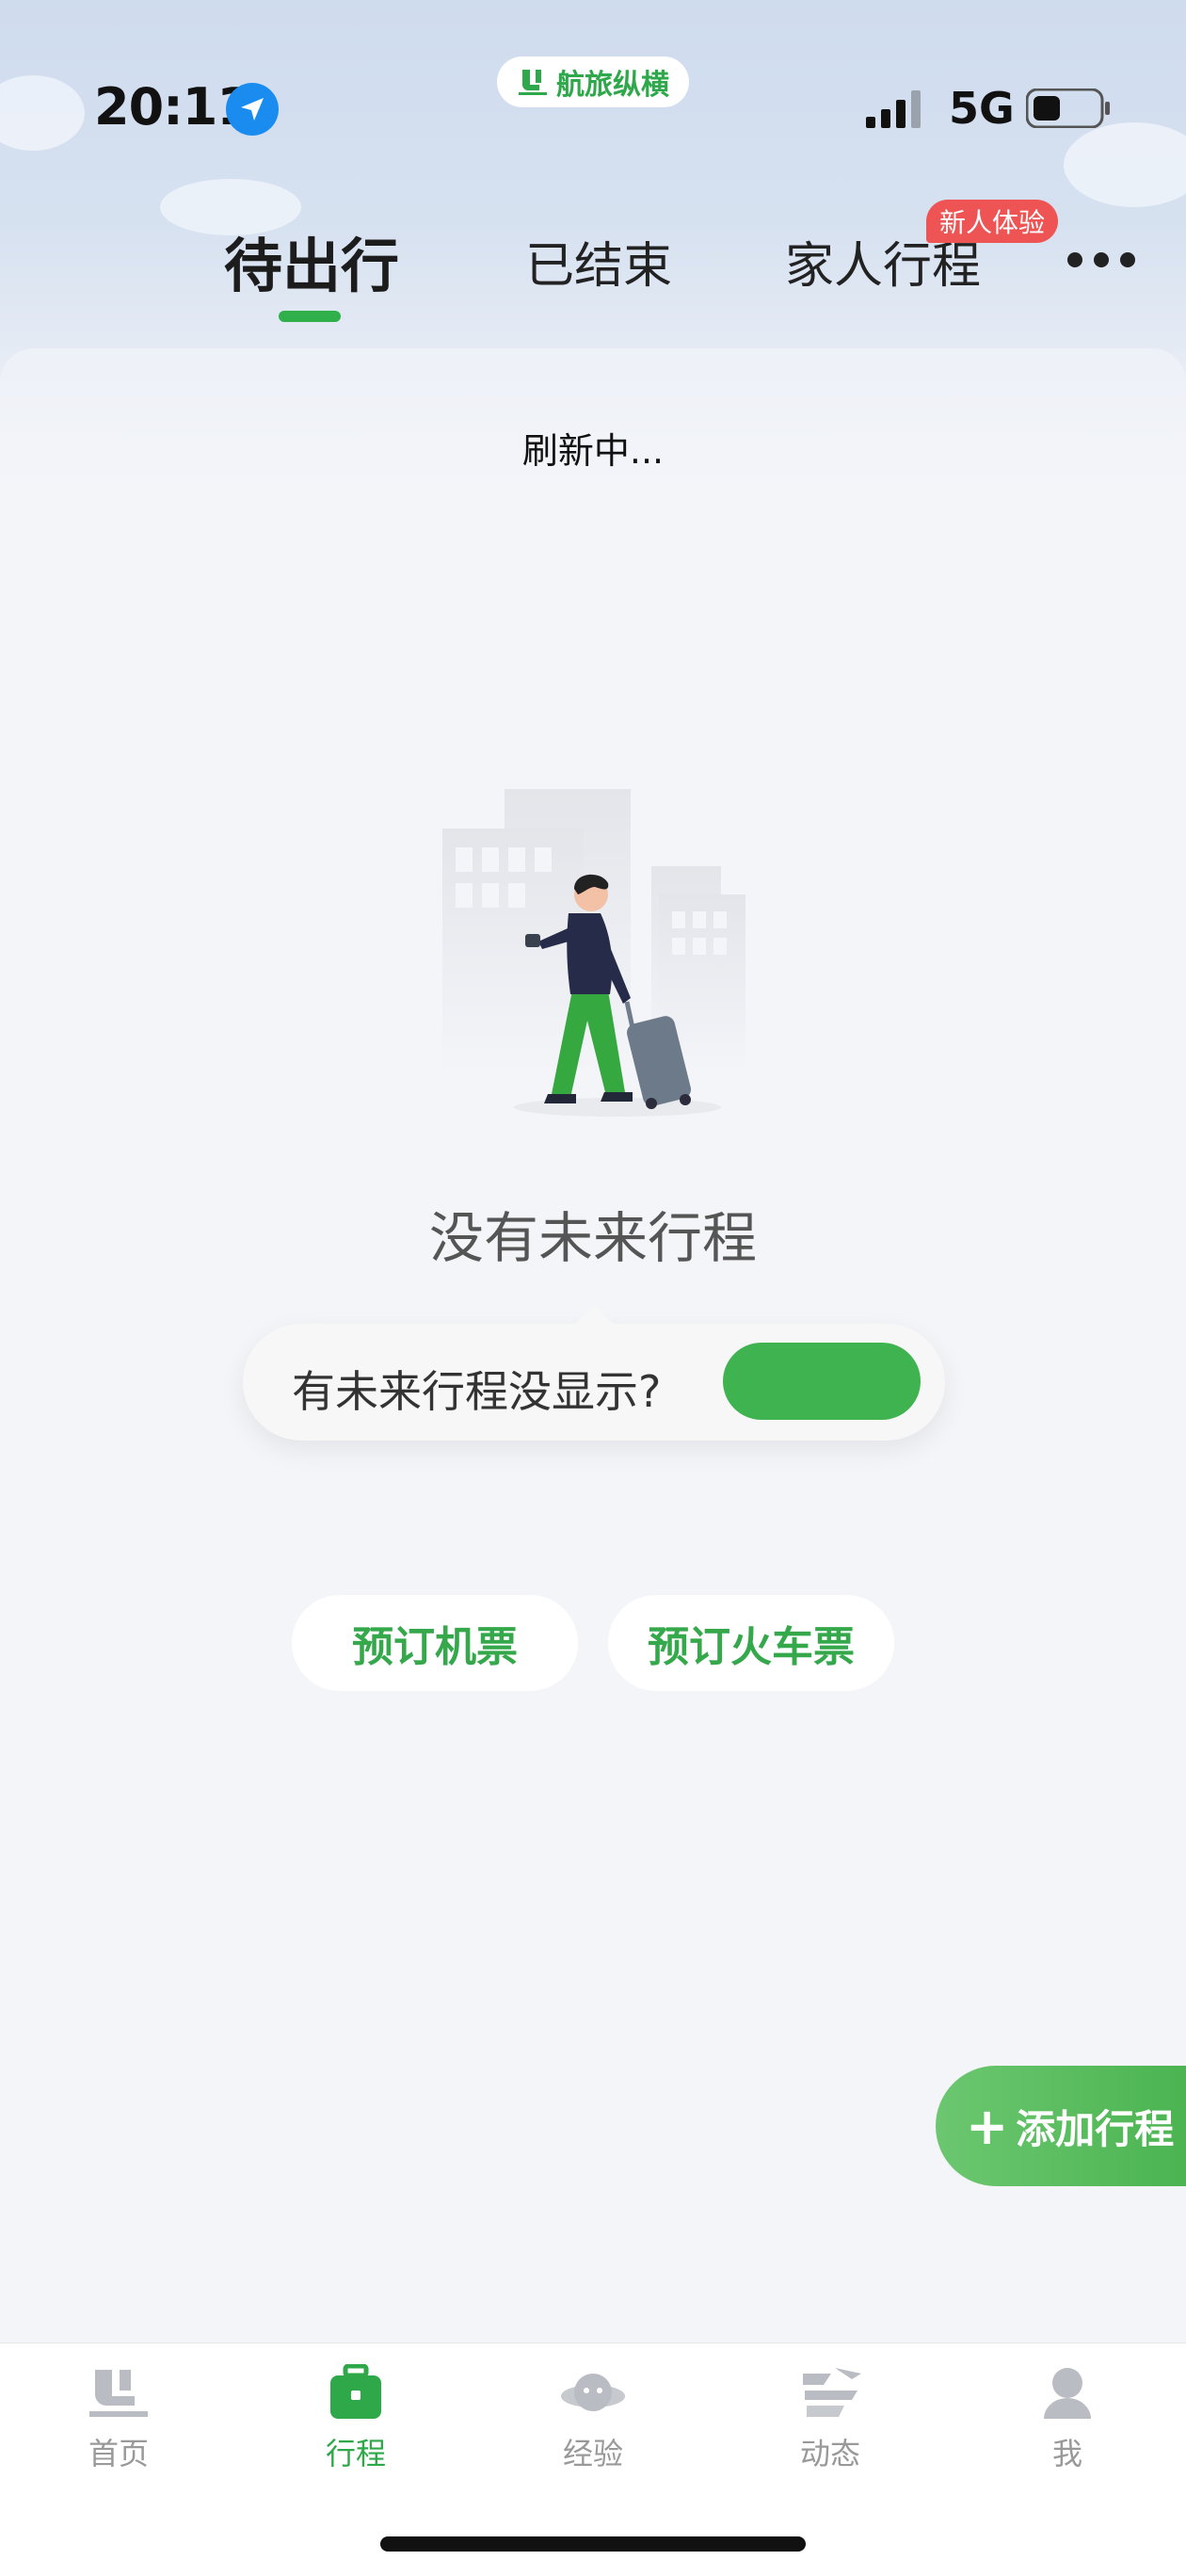  Describe the element at coordinates (533, 82) in the screenshot. I see `app-logo-icon` at that location.